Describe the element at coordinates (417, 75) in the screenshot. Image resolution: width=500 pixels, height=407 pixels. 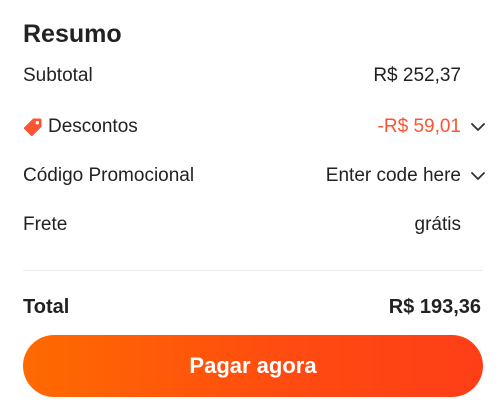
I see `subtotal-value: R$ 252,37` at that location.